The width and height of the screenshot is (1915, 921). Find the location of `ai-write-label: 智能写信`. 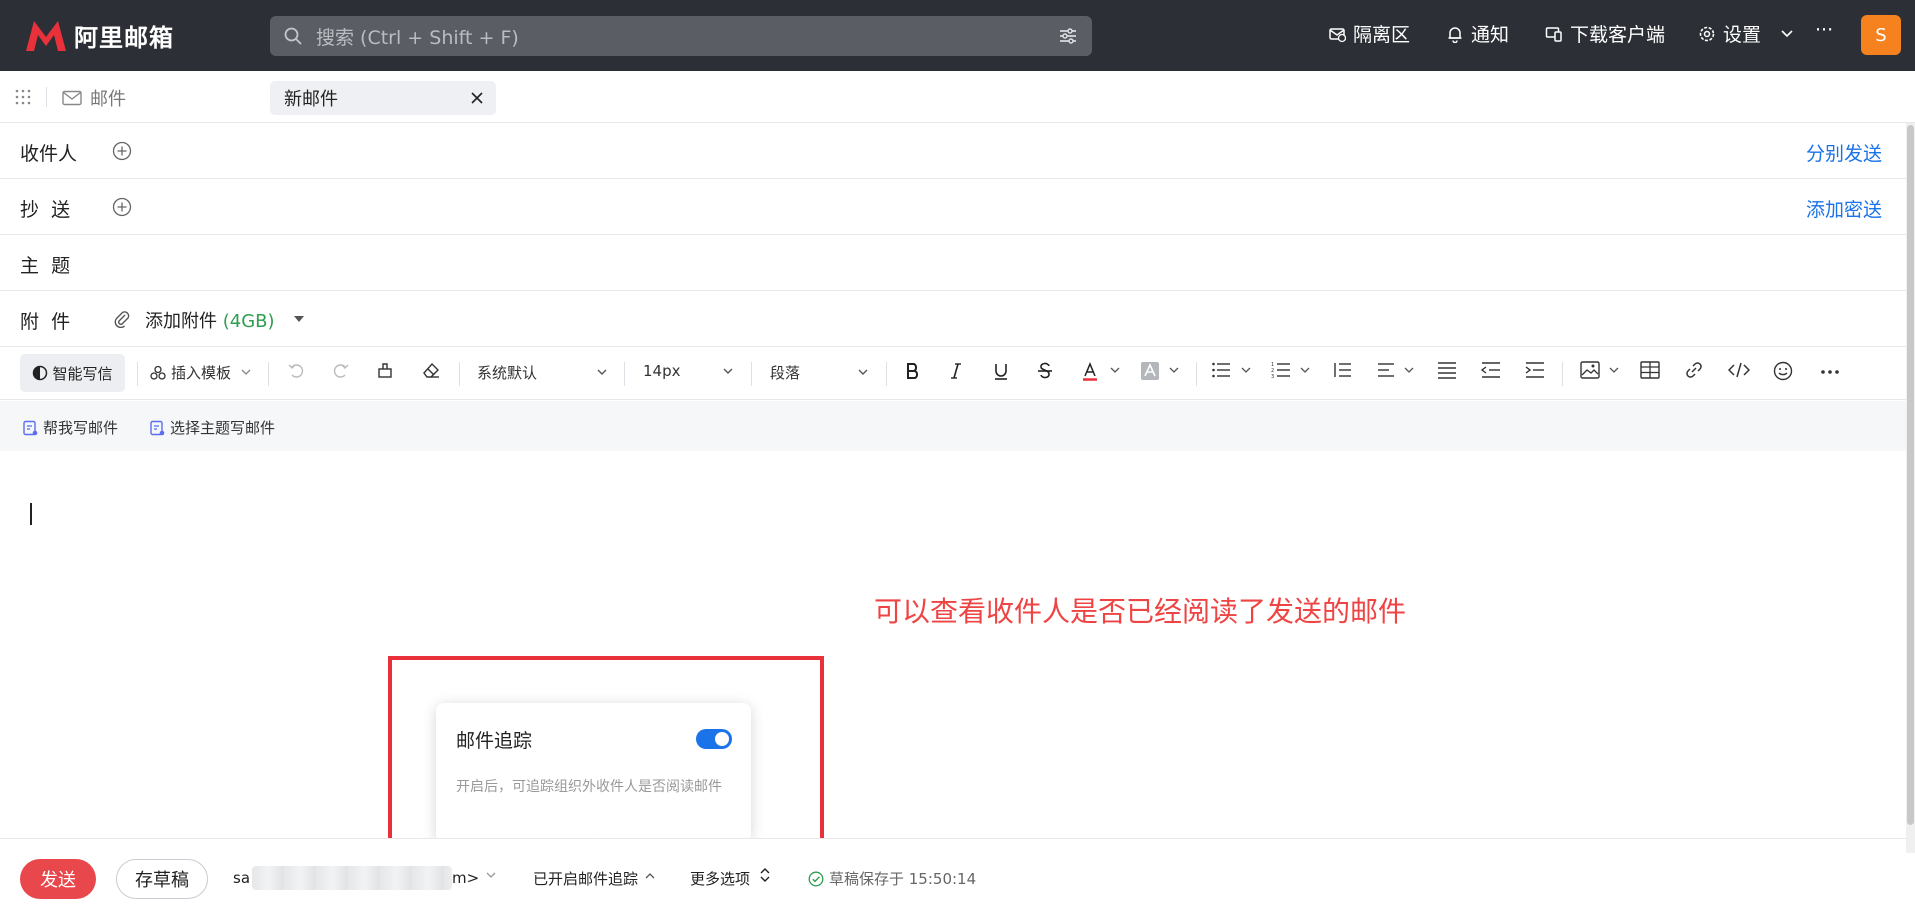

ai-write-label: 智能写信 is located at coordinates (82, 373).